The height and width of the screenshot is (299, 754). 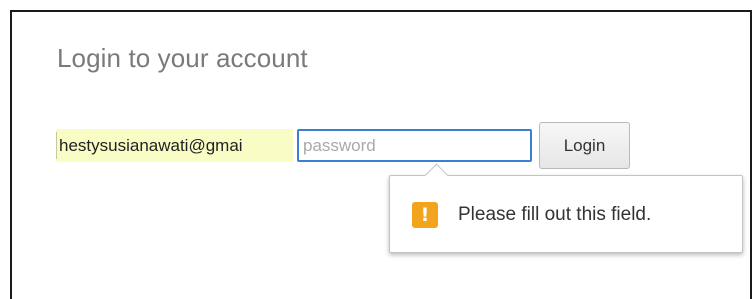 What do you see at coordinates (436, 175) in the screenshot?
I see `tooltip-arrow` at bounding box center [436, 175].